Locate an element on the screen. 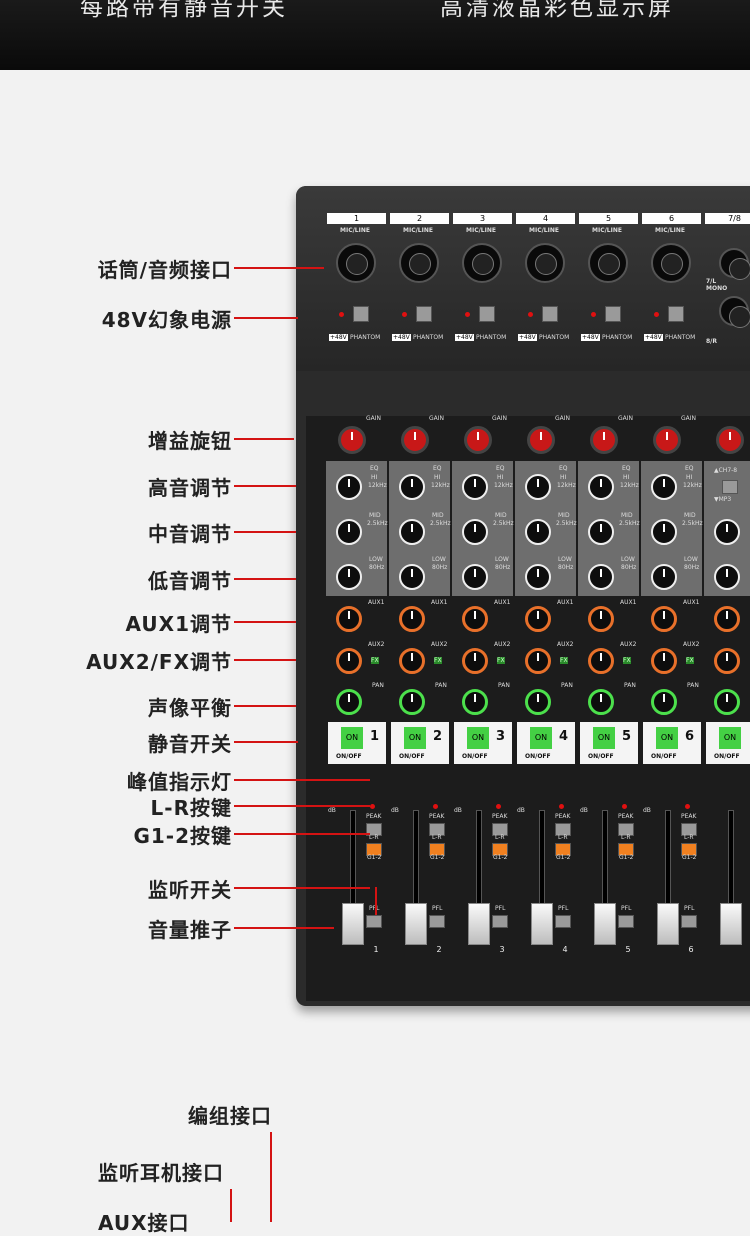  line-in-jack-left is located at coordinates (734, 264).